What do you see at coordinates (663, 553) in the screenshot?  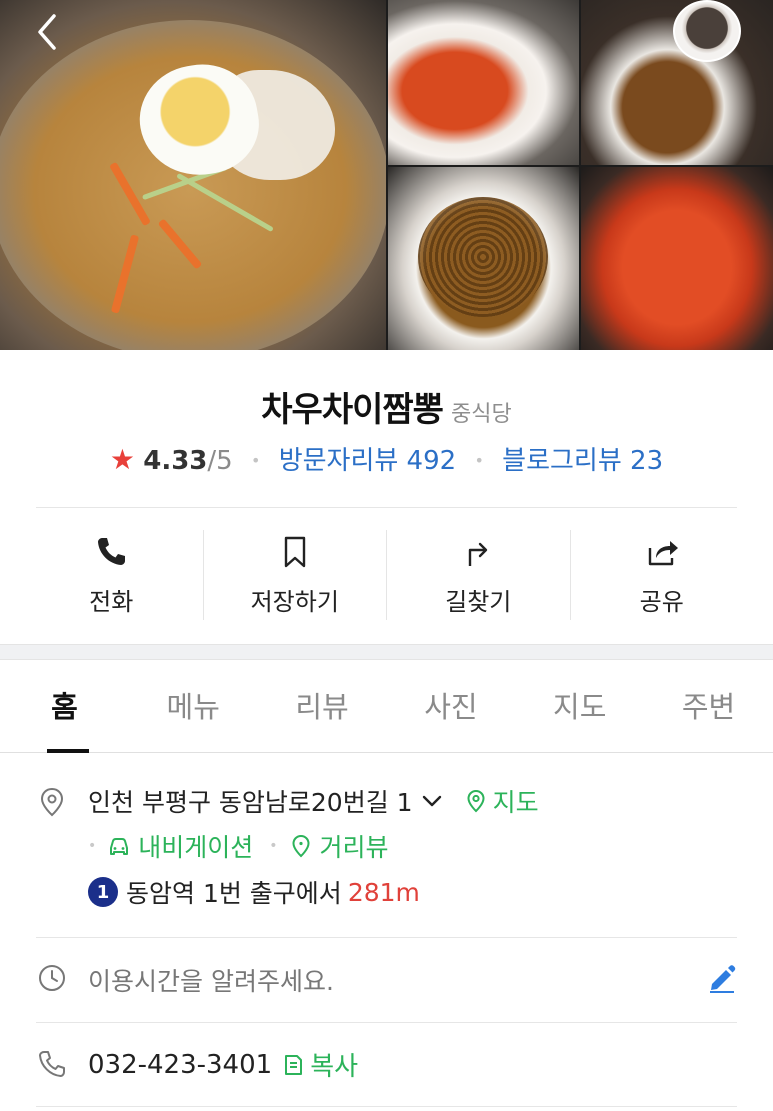 I see `share-icon` at bounding box center [663, 553].